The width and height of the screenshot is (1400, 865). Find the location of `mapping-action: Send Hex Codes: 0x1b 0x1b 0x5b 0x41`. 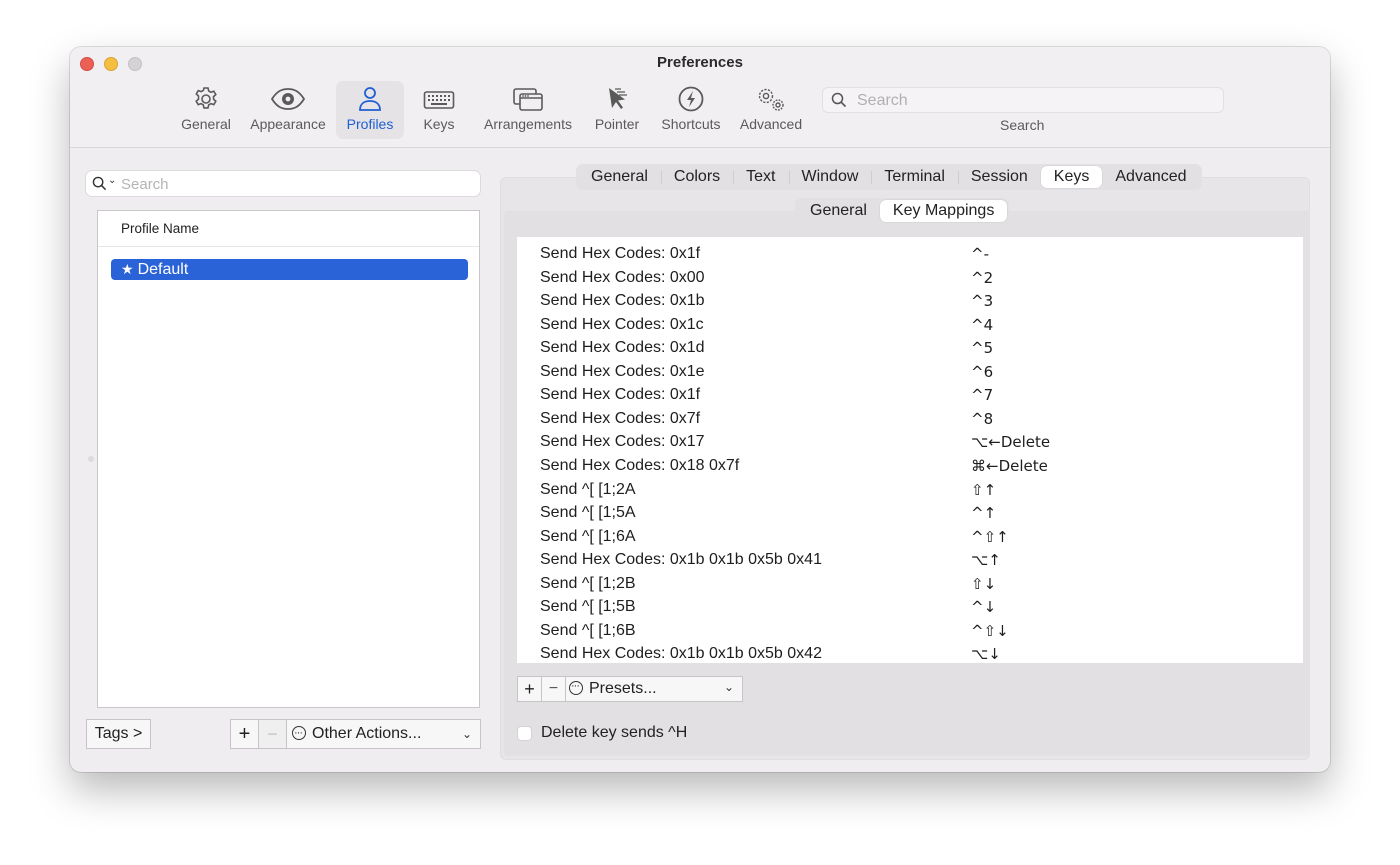

mapping-action: Send Hex Codes: 0x1b 0x1b 0x5b 0x41 is located at coordinates (681, 560).